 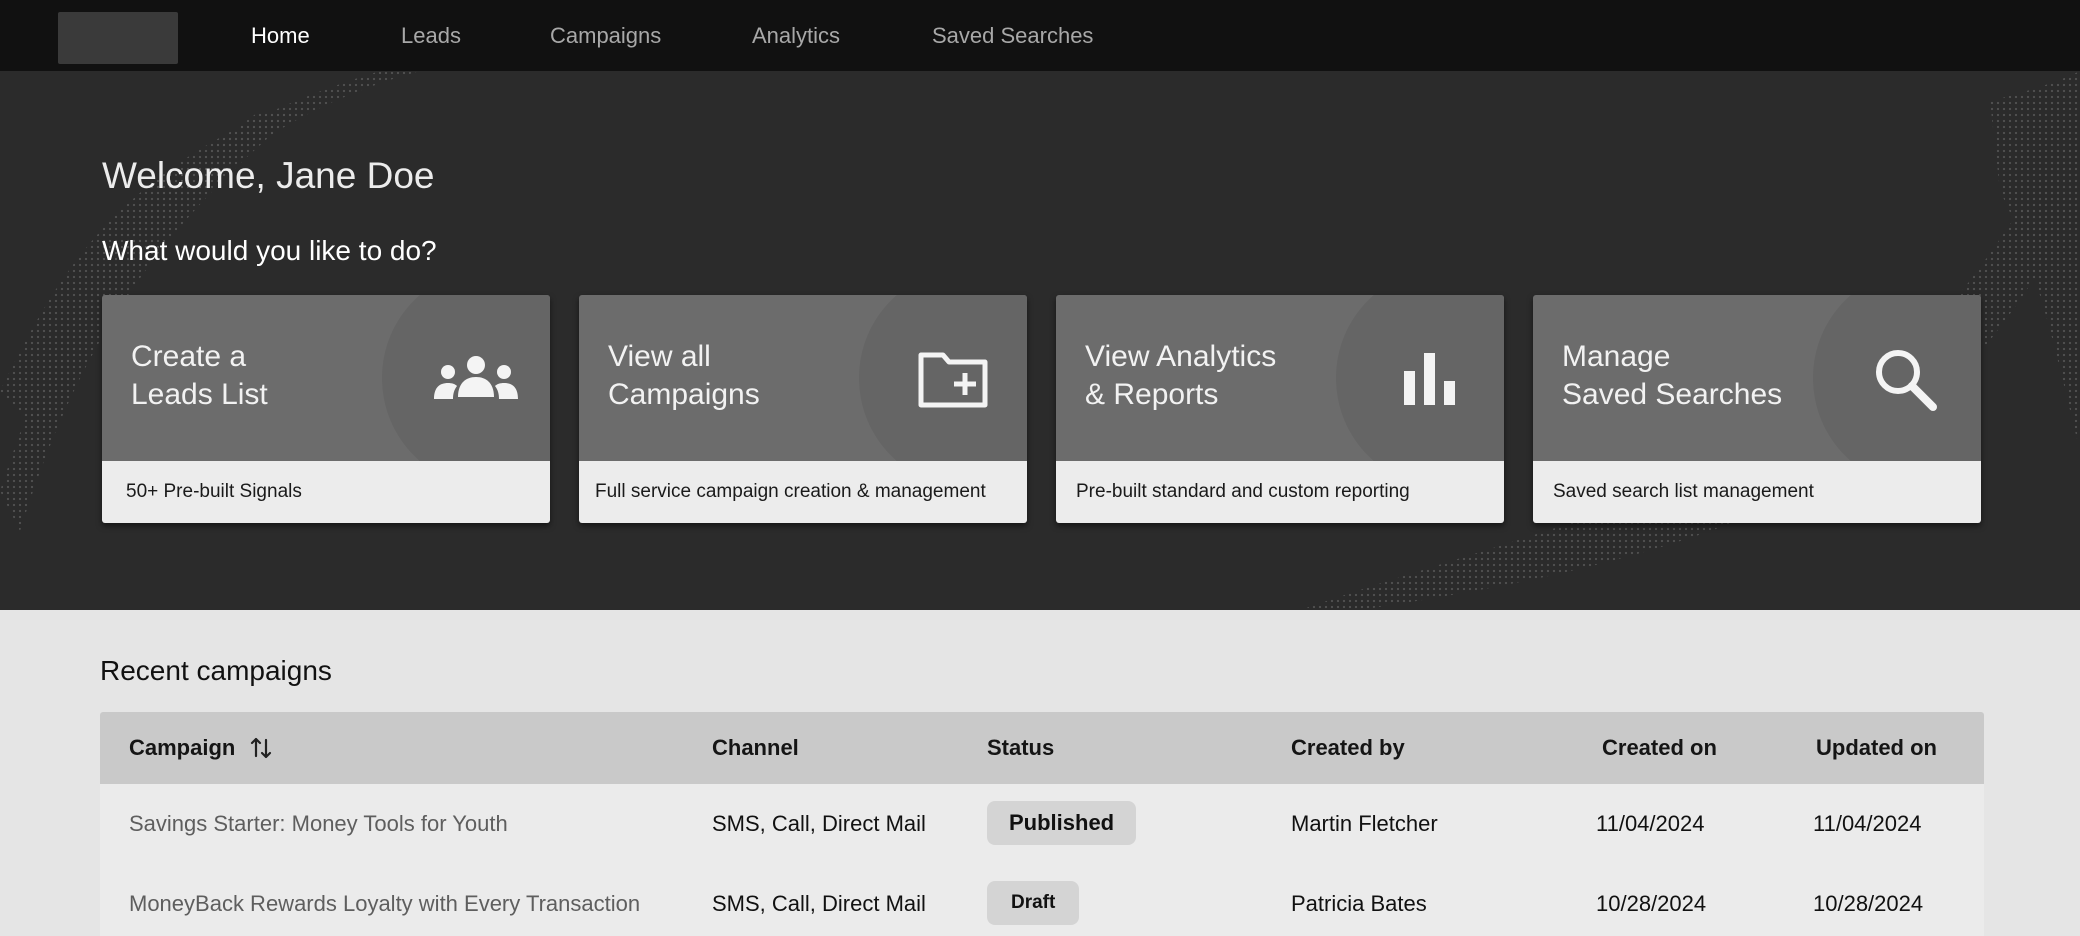 I want to click on status-badge: Published, so click(x=1062, y=823).